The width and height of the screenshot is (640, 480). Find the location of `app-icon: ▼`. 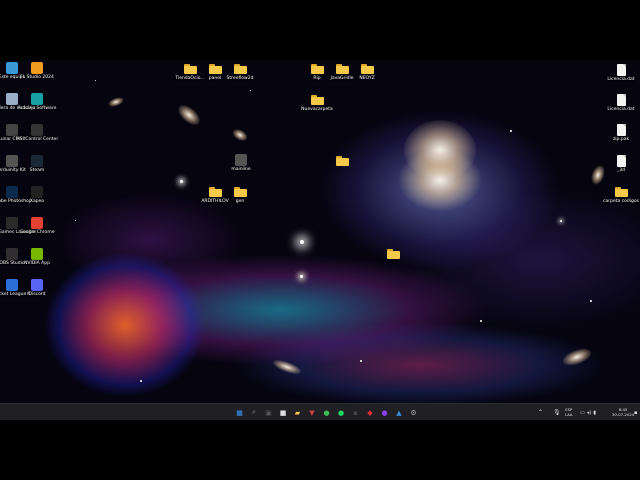

app-icon: ▼ is located at coordinates (312, 412).